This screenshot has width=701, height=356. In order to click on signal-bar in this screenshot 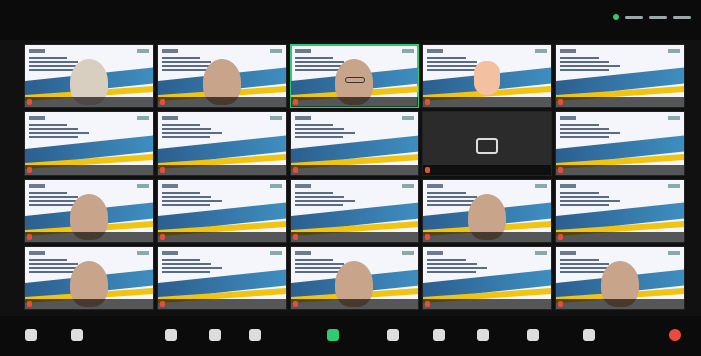, I will do `click(658, 17)`.